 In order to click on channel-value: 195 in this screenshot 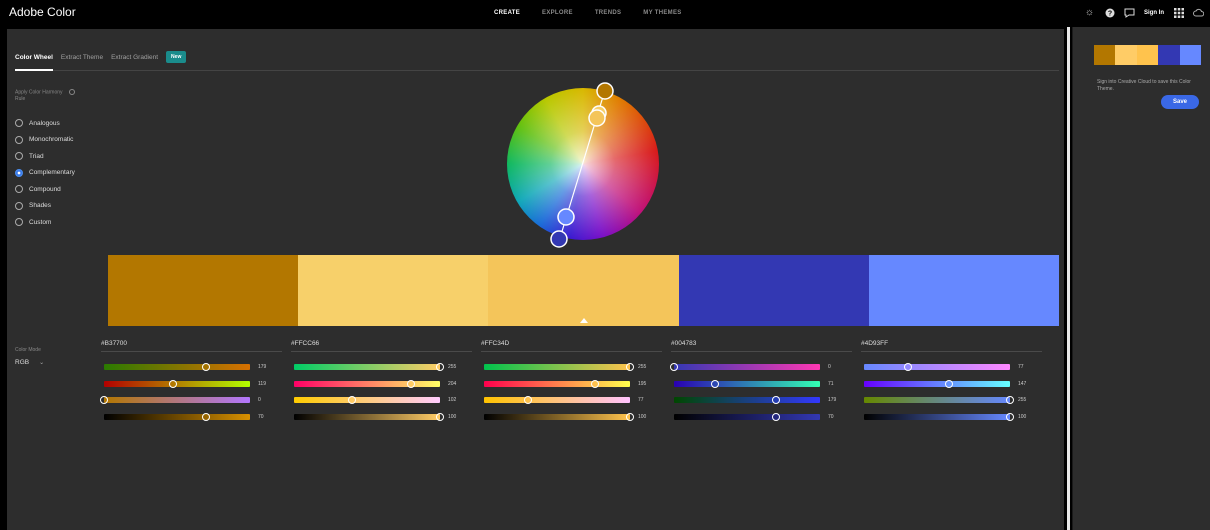, I will do `click(642, 384)`.